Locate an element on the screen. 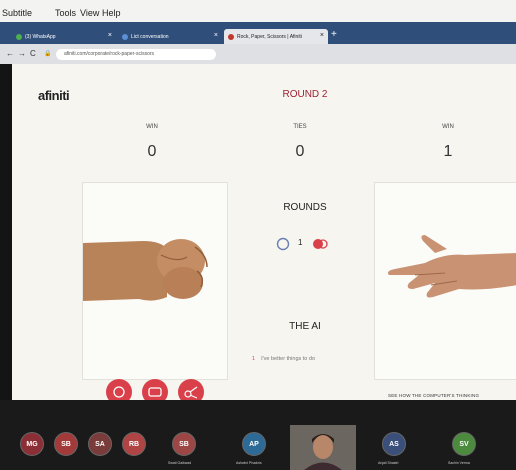 This screenshot has width=516, height=470. participant-name: Ashwini Phadnis is located at coordinates (249, 463).